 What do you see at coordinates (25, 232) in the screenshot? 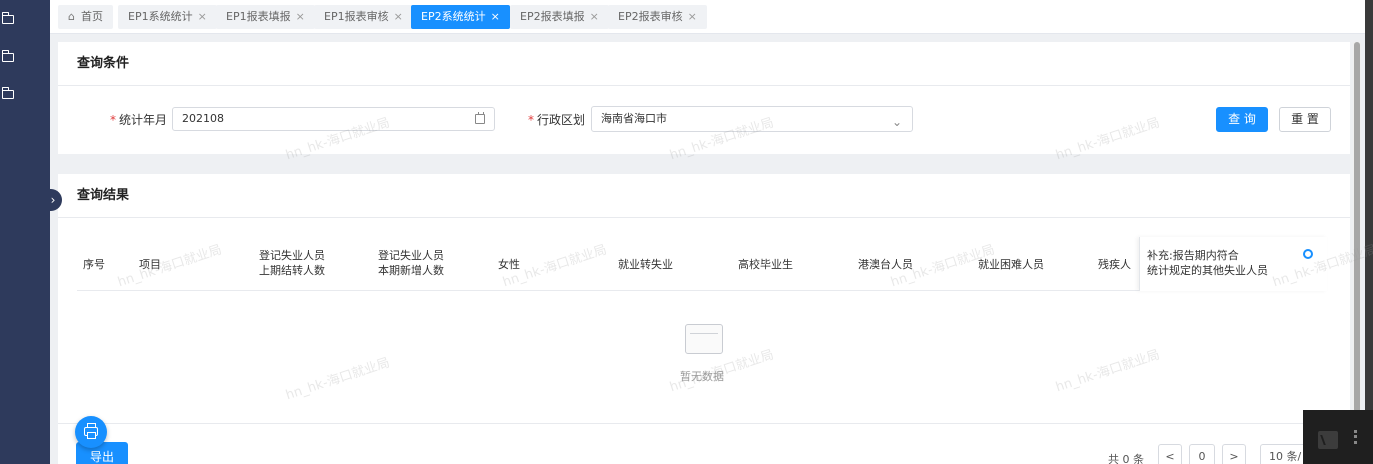
I see `sidebar` at bounding box center [25, 232].